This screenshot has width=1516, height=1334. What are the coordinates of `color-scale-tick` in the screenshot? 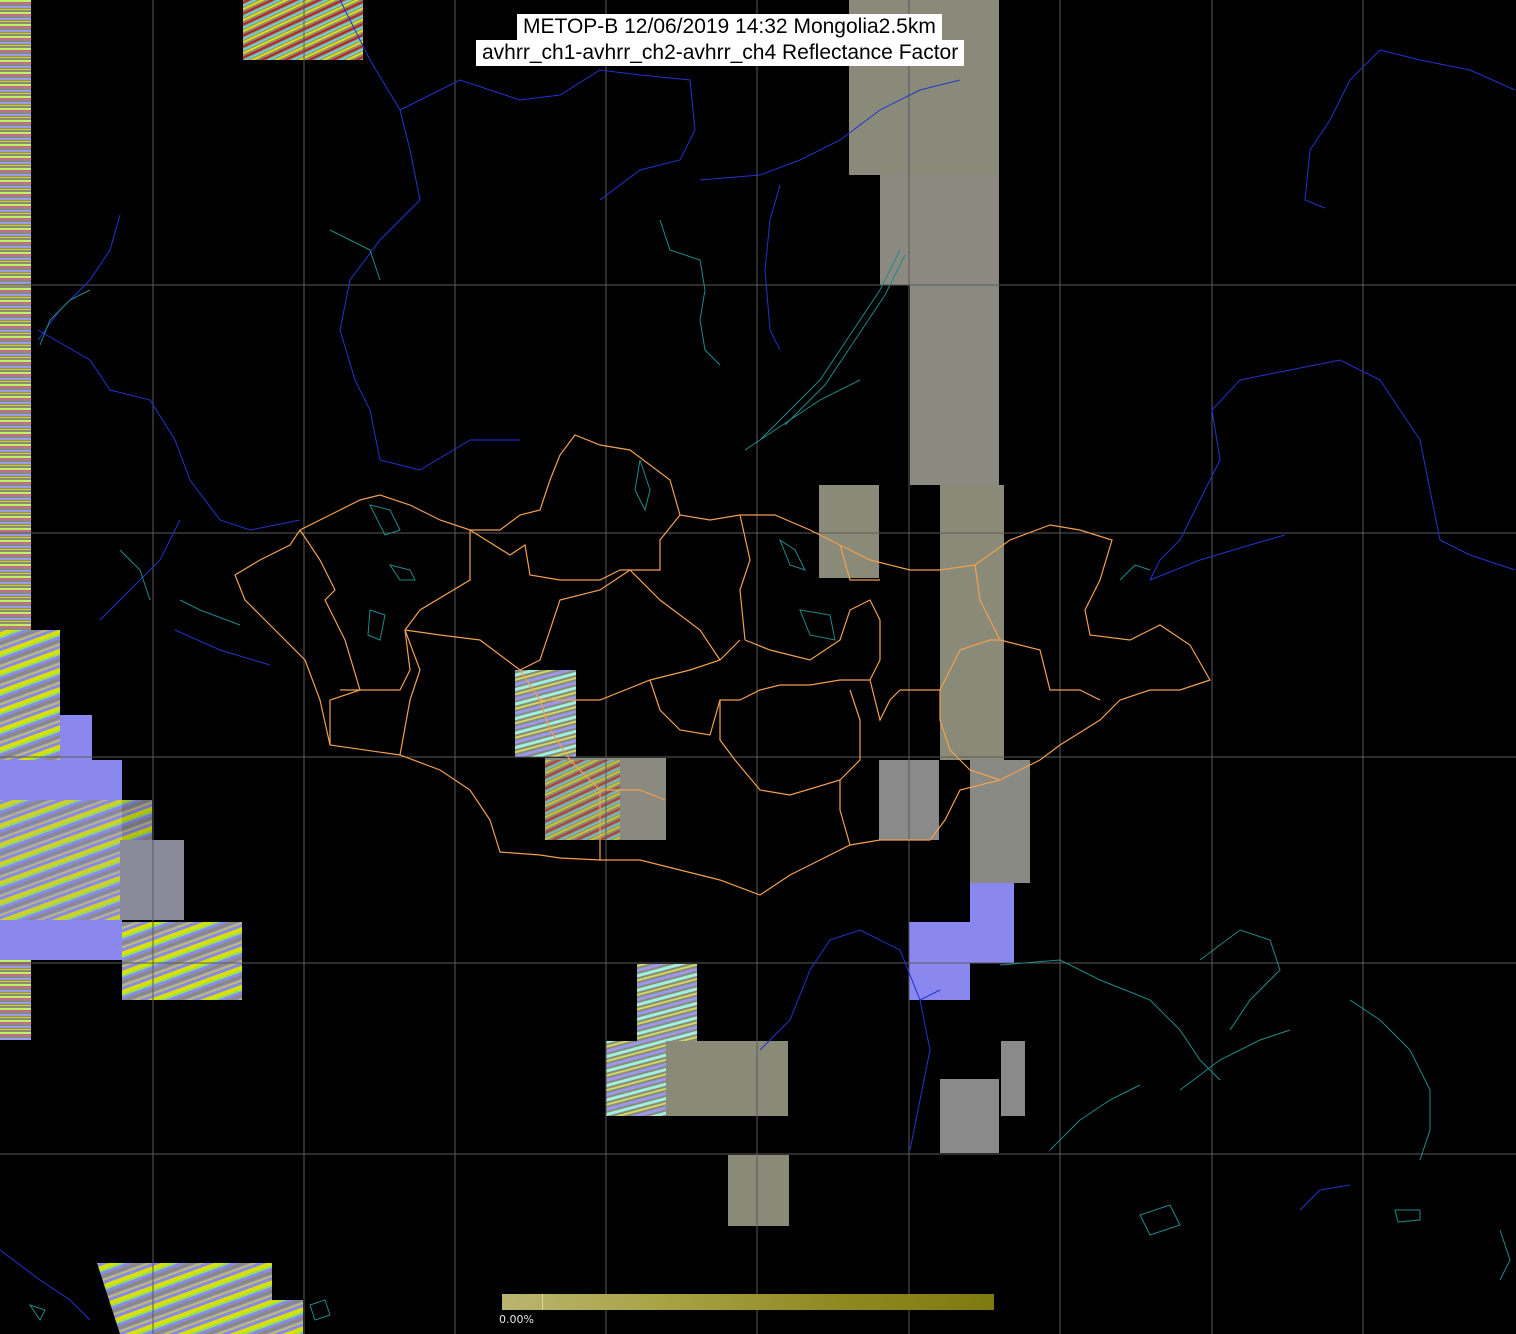 It's located at (542, 1302).